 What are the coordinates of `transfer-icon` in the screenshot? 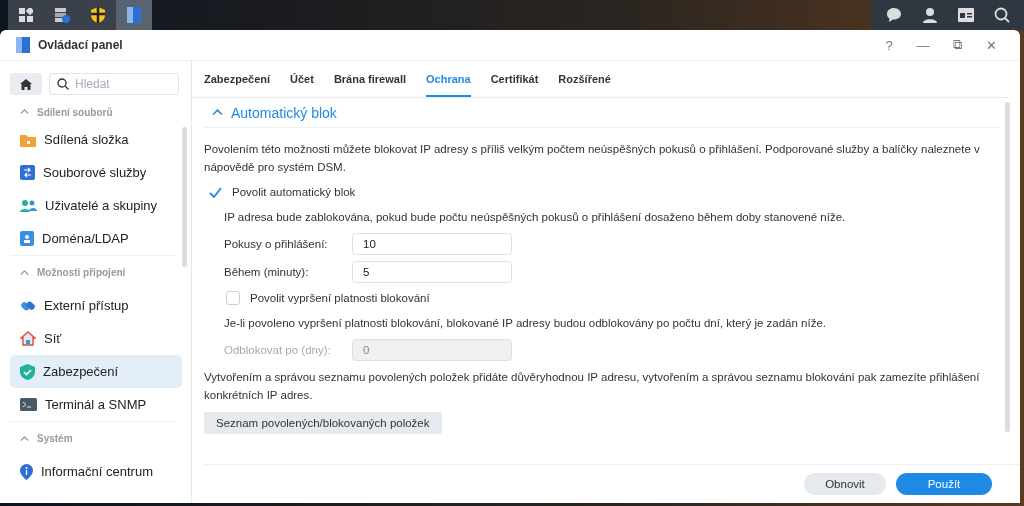 It's located at (27, 172).